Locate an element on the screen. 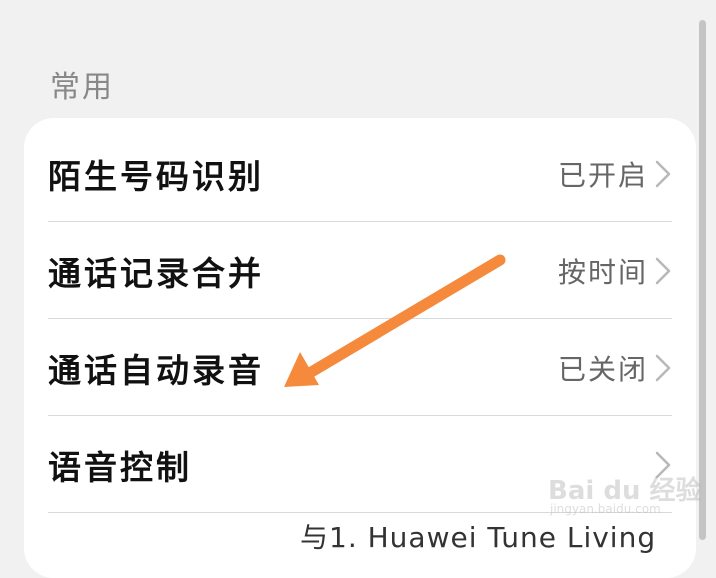 The image size is (716, 578). setting-title: 通话自动录音 is located at coordinates (156, 370).